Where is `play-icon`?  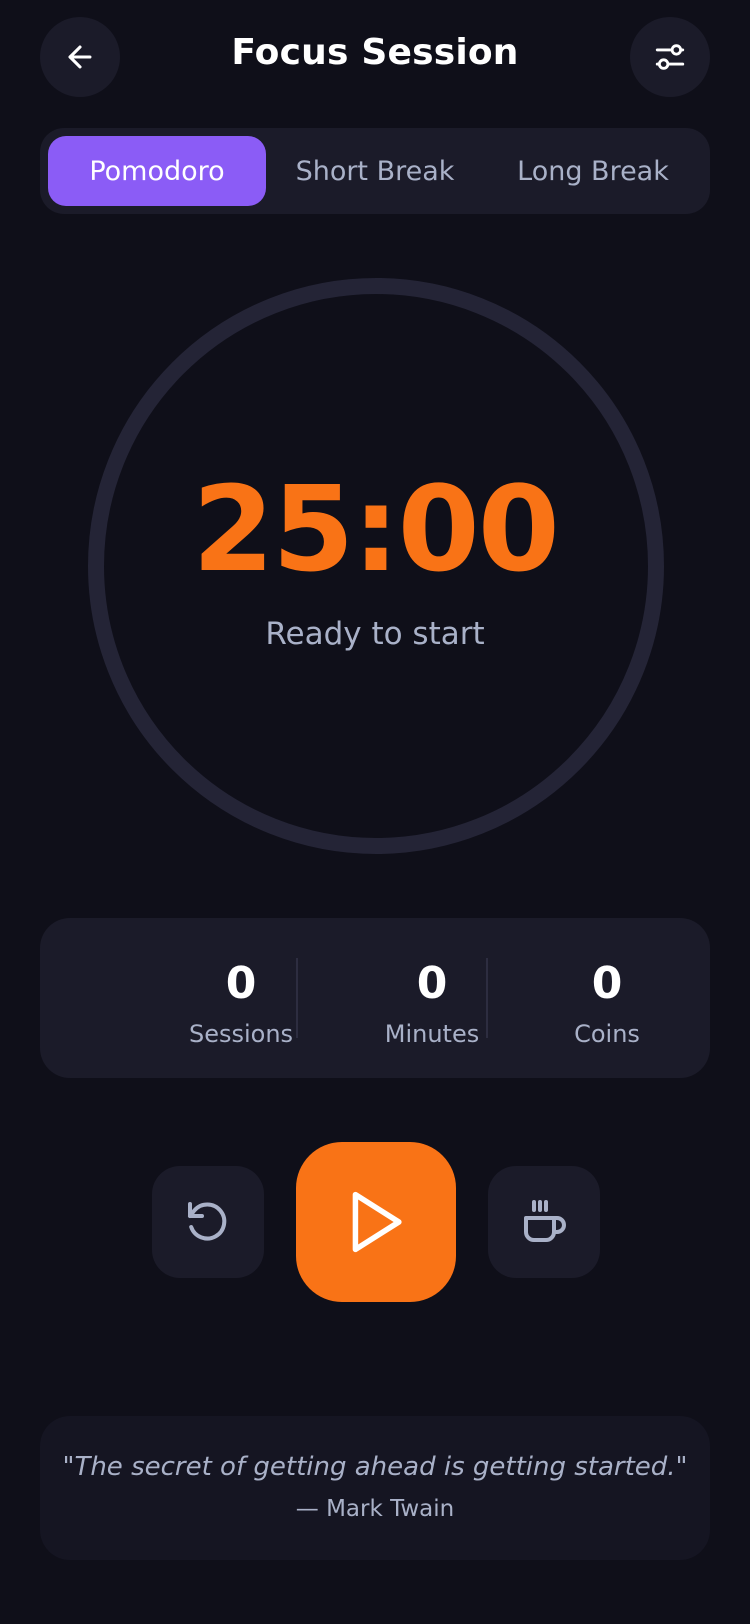
play-icon is located at coordinates (377, 1222).